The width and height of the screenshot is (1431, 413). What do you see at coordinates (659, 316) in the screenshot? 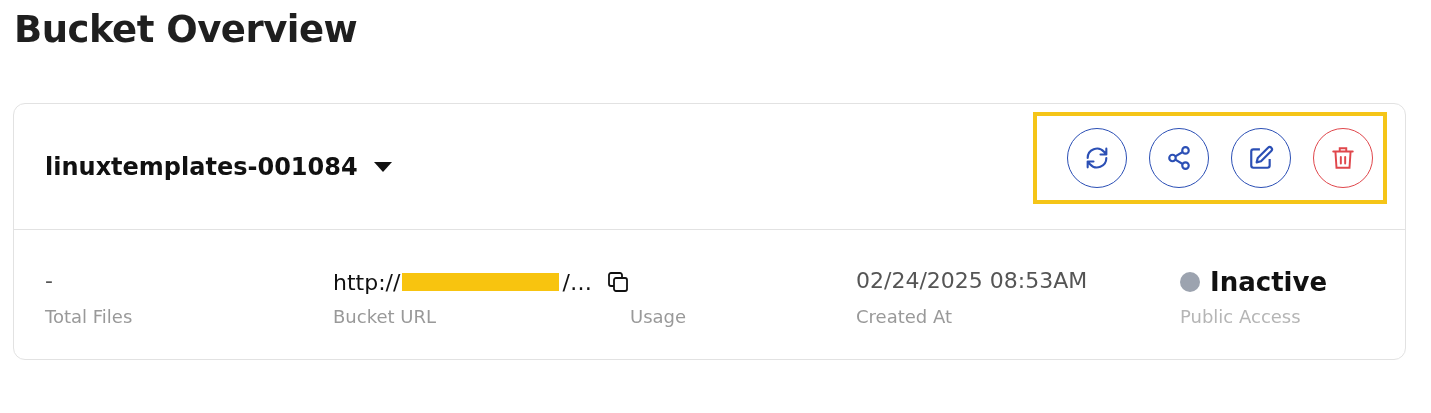
I see `usage-label: Usage` at bounding box center [659, 316].